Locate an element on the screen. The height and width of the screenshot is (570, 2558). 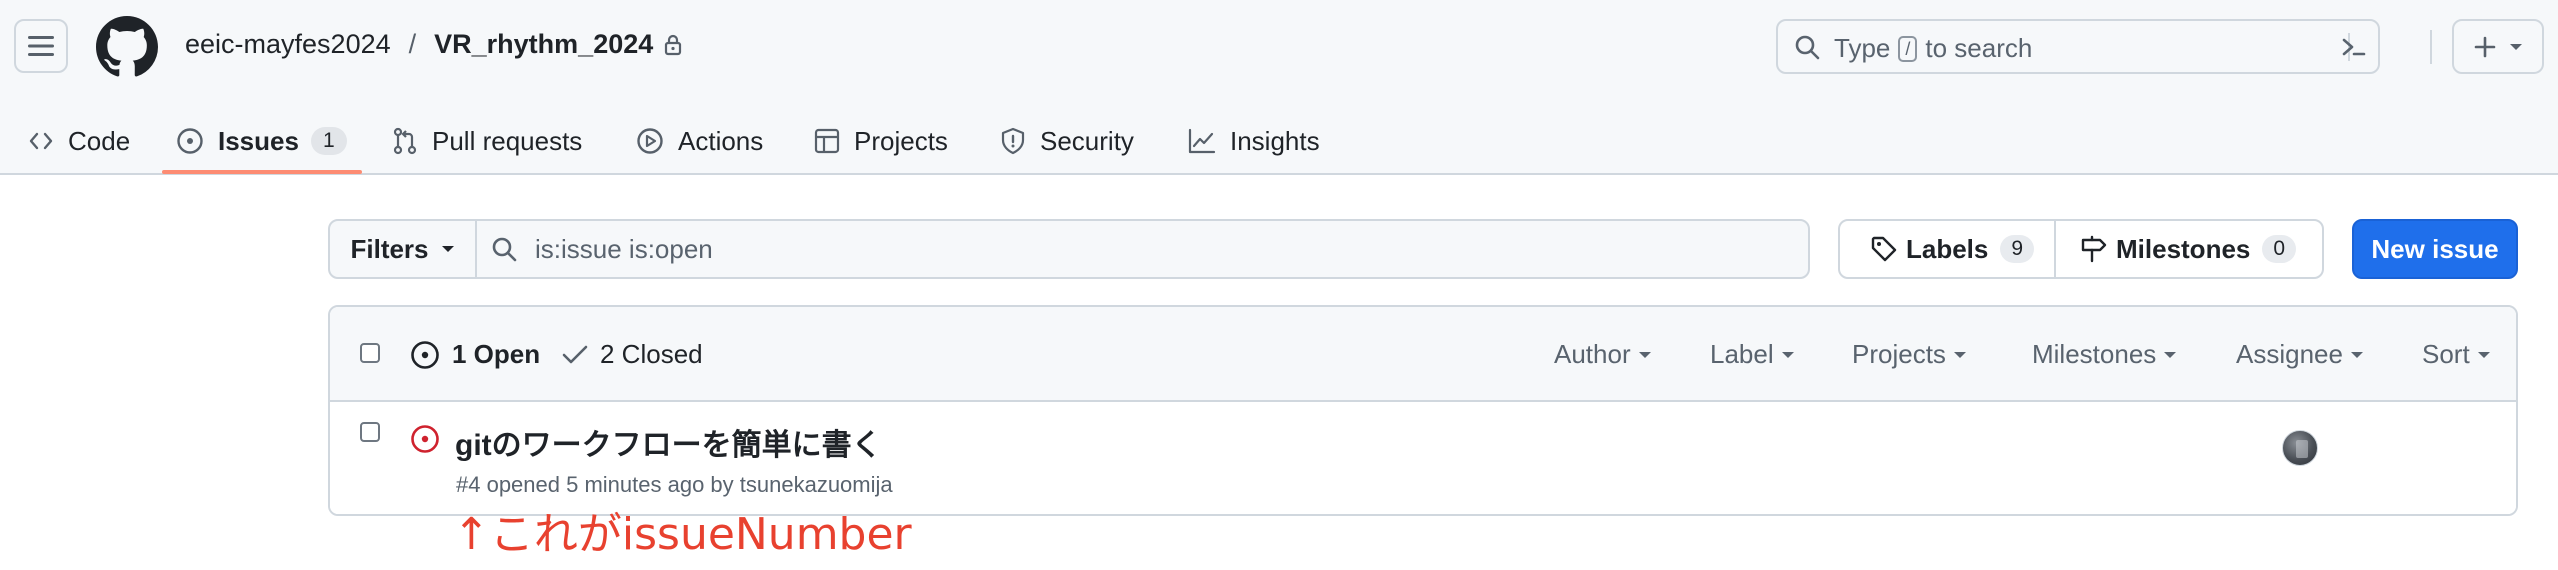
closed-issues-toggle: 2 Closed is located at coordinates (632, 354).